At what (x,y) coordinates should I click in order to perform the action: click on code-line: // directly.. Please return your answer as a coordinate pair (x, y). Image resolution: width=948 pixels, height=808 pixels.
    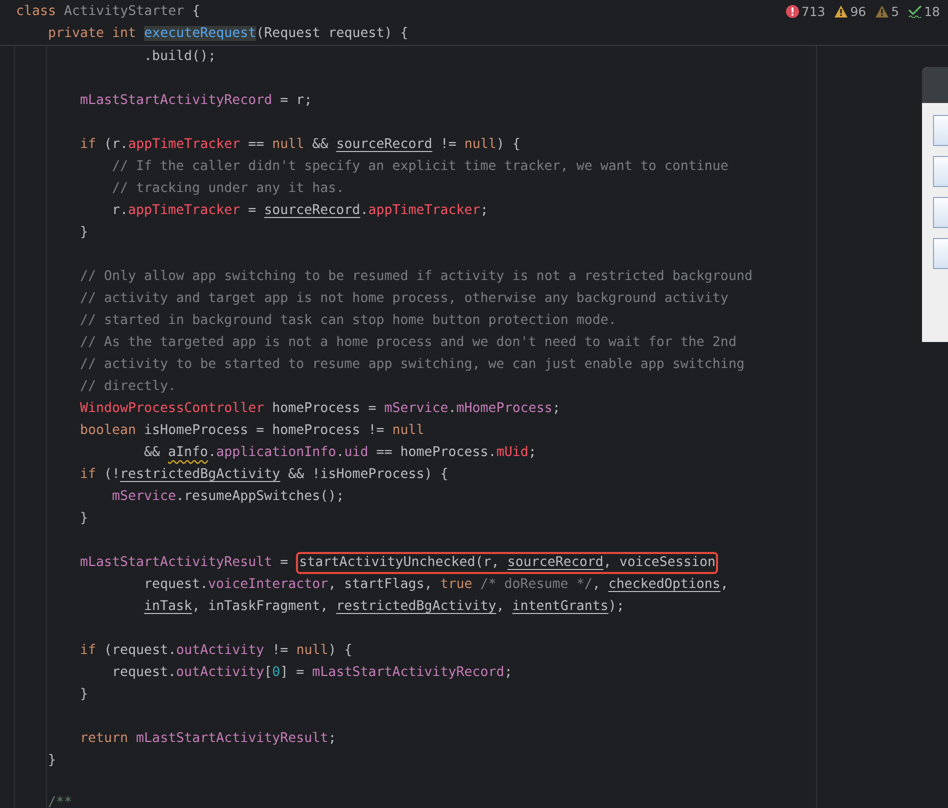
    Looking at the image, I should click on (128, 387).